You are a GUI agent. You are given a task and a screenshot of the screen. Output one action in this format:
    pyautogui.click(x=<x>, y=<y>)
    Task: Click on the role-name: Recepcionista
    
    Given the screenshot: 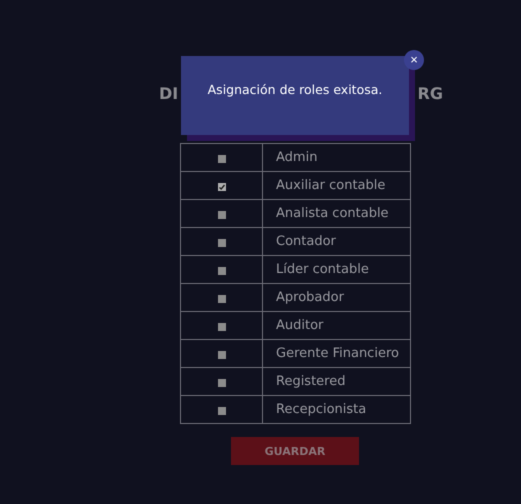 What is the action you would take?
    pyautogui.click(x=336, y=410)
    